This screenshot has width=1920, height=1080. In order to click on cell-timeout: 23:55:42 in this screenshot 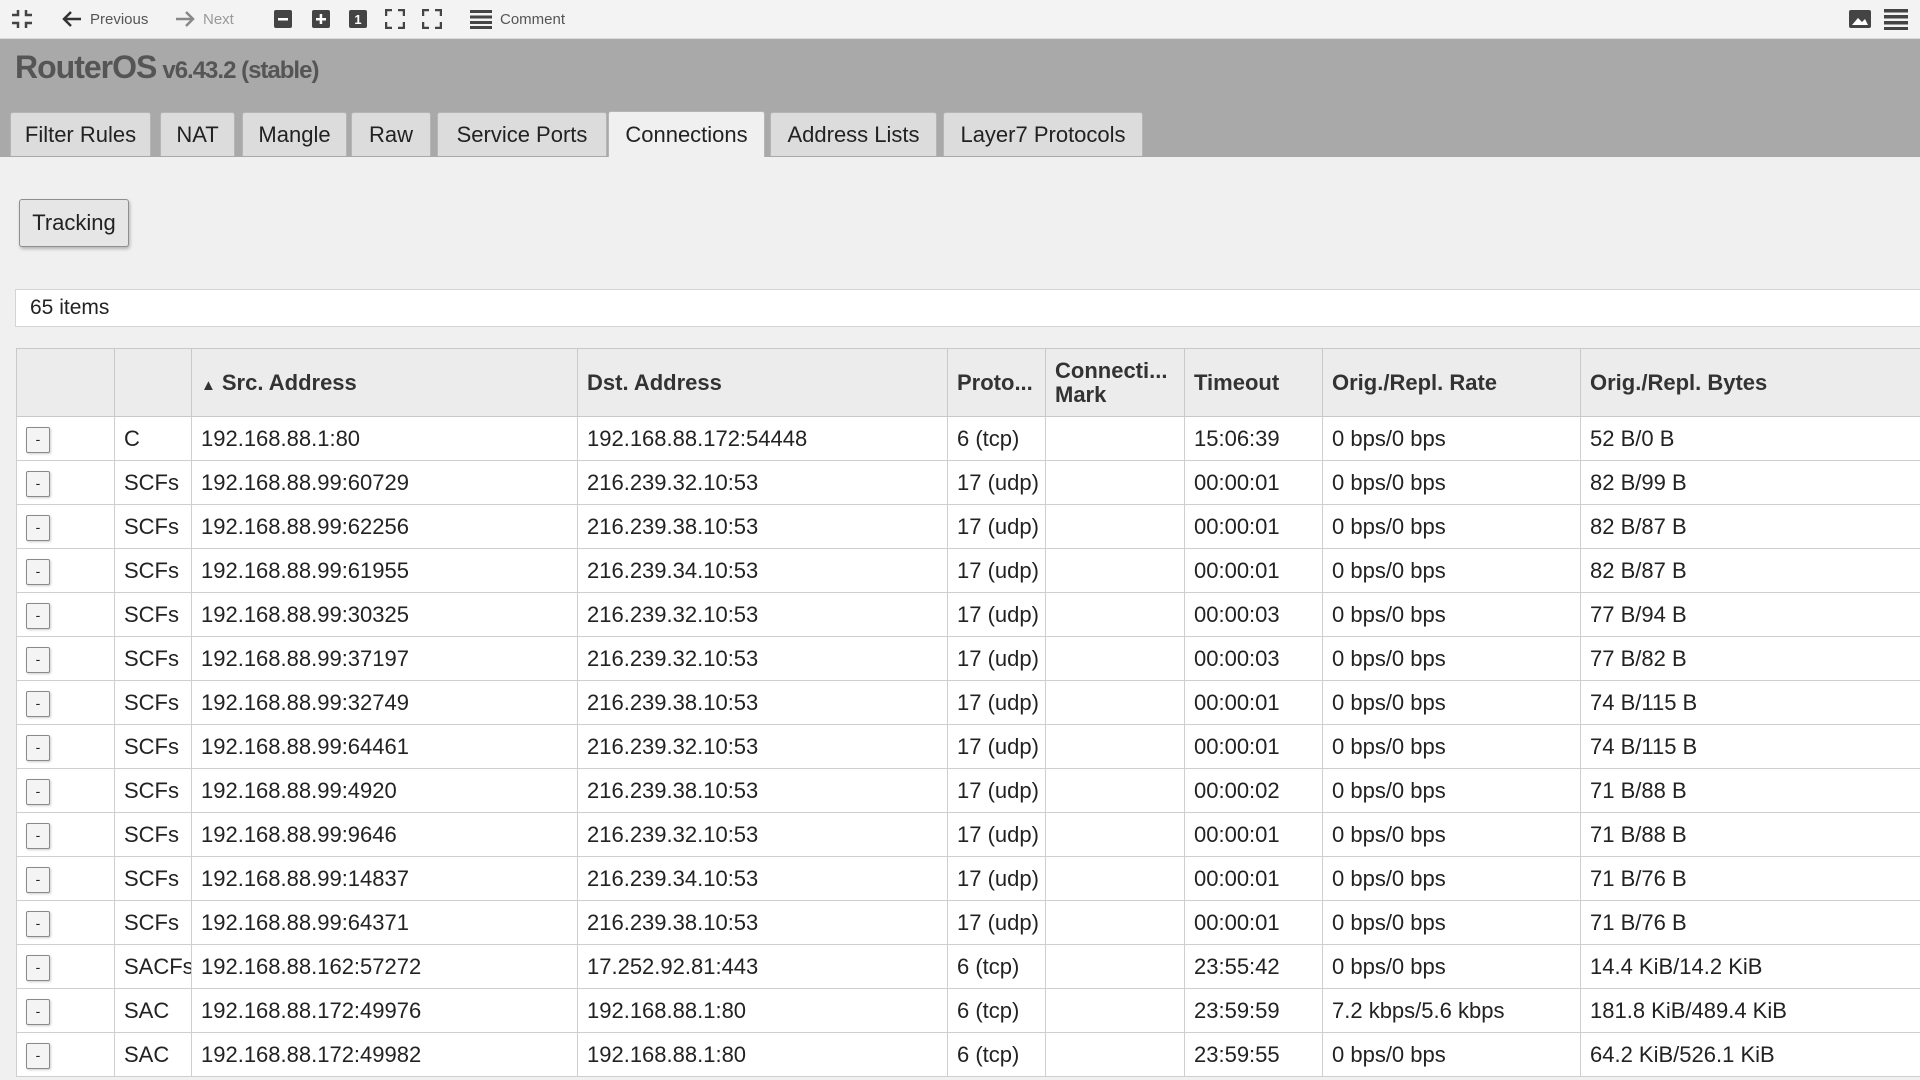, I will do `click(1253, 966)`.